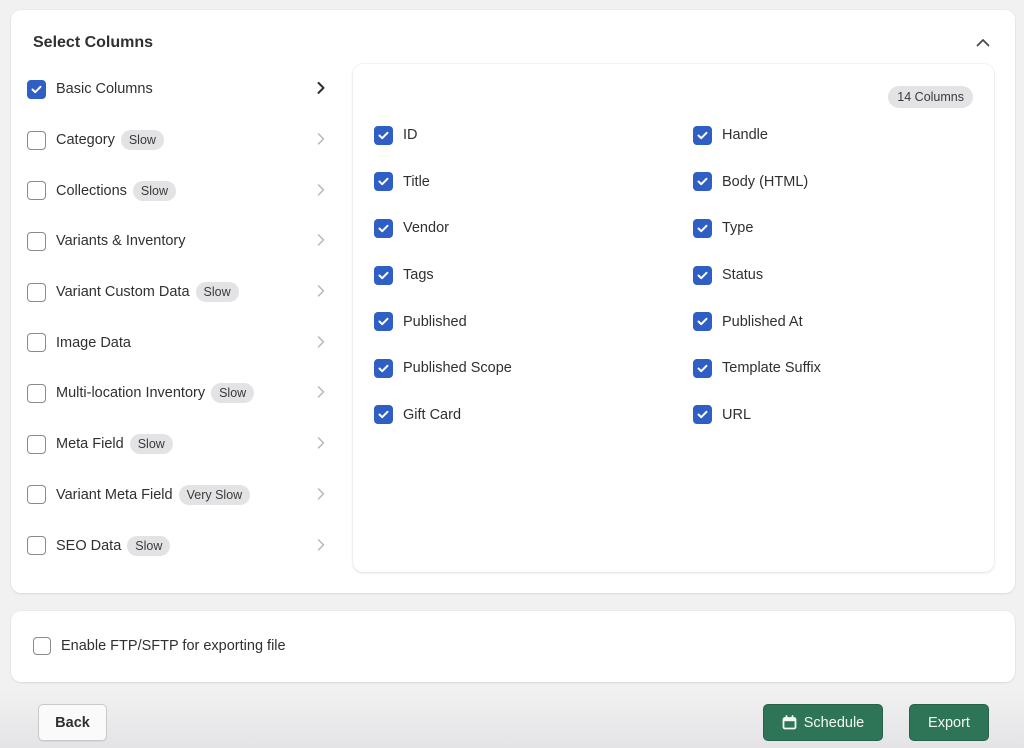  What do you see at coordinates (834, 722) in the screenshot?
I see `schedule-label: Schedule` at bounding box center [834, 722].